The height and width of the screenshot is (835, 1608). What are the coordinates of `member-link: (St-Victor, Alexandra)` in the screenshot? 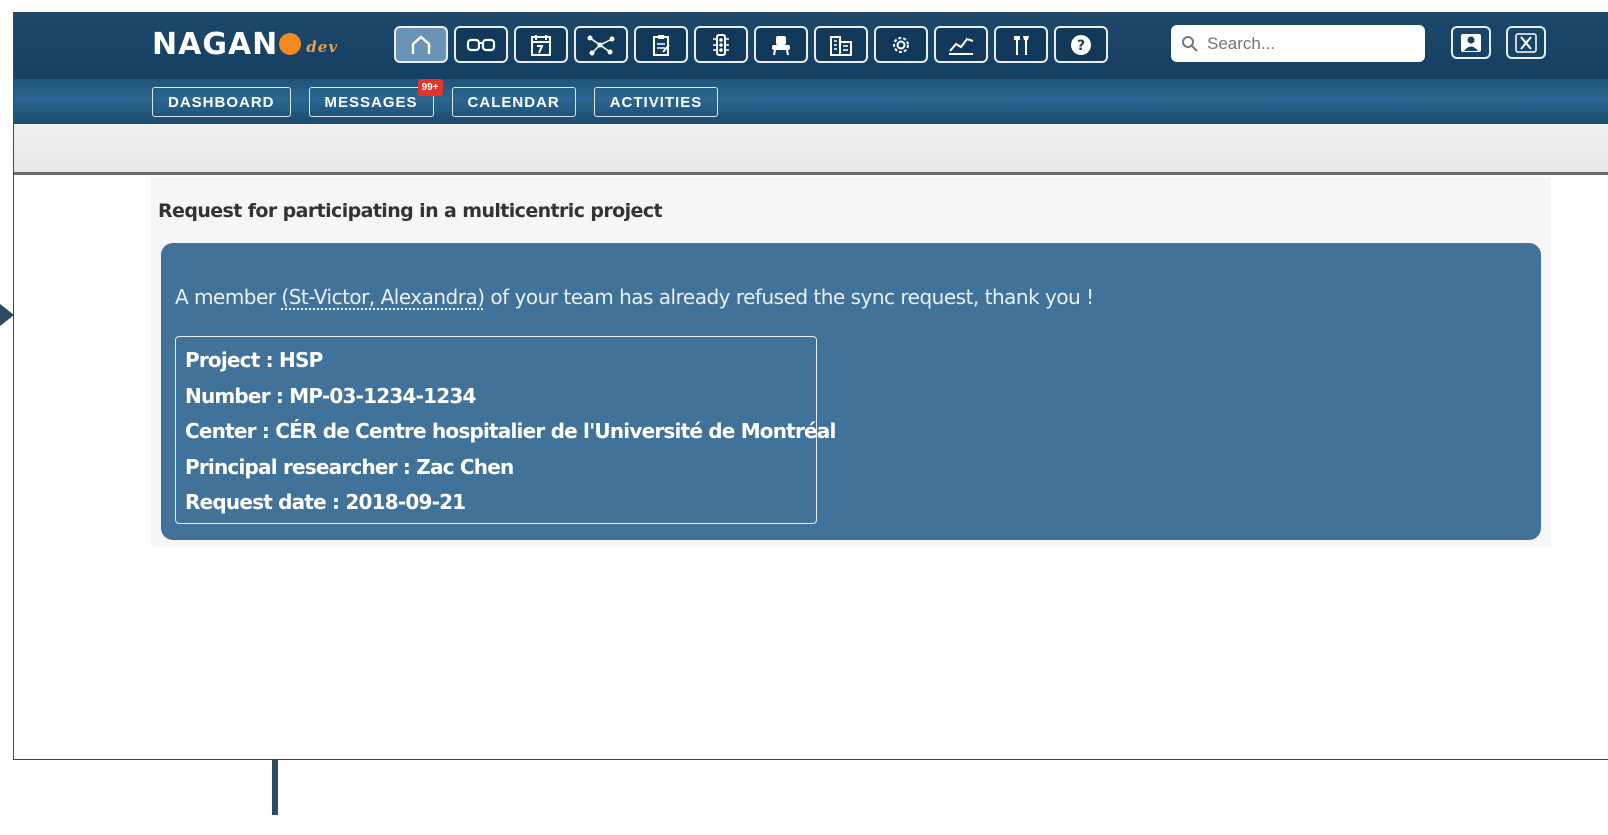 It's located at (383, 297).